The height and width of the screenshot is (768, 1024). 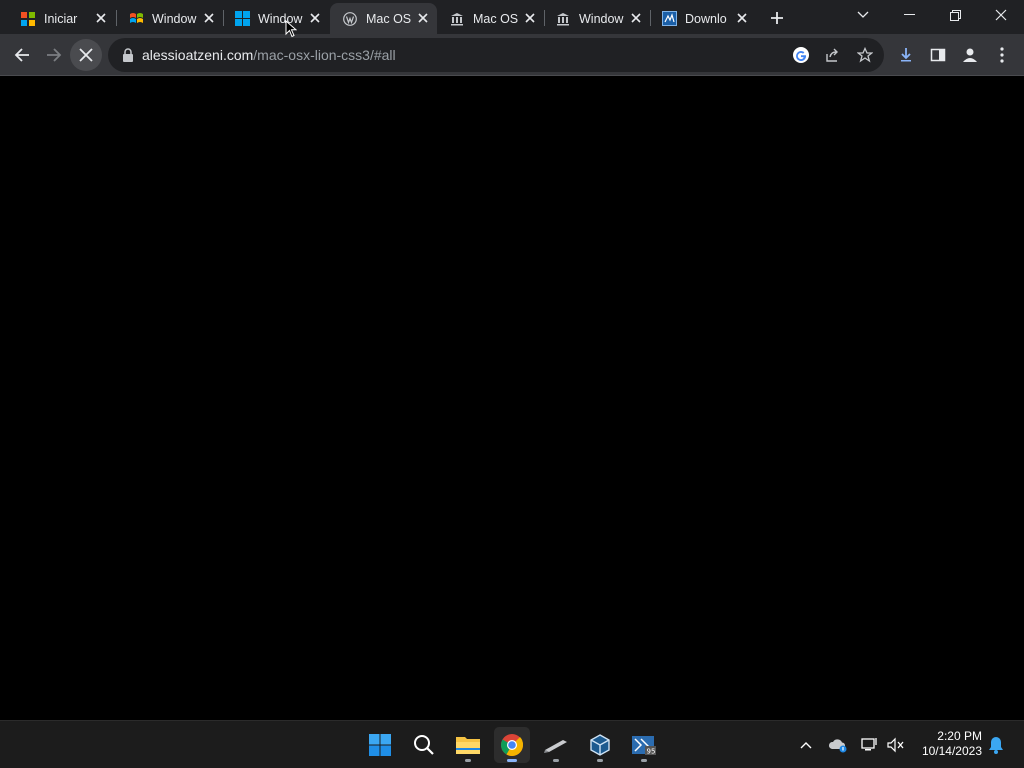 I want to click on new-tab-button, so click(x=777, y=18).